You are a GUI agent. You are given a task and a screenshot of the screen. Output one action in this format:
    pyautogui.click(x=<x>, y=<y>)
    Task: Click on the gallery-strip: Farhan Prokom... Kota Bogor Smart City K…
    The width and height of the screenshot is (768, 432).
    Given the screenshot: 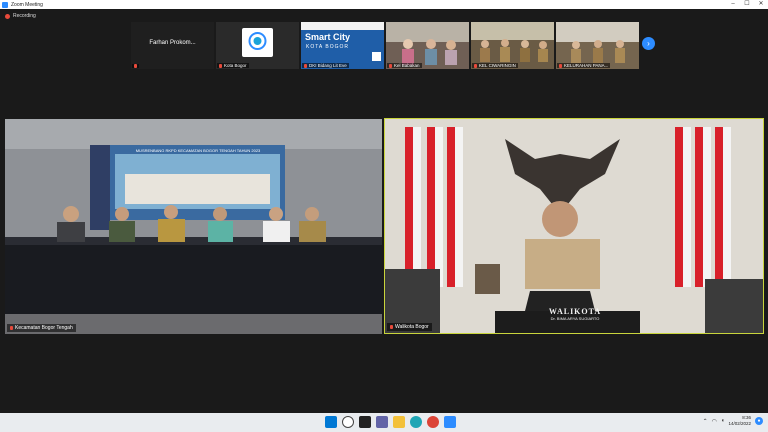 What is the action you would take?
    pyautogui.click(x=385, y=45)
    